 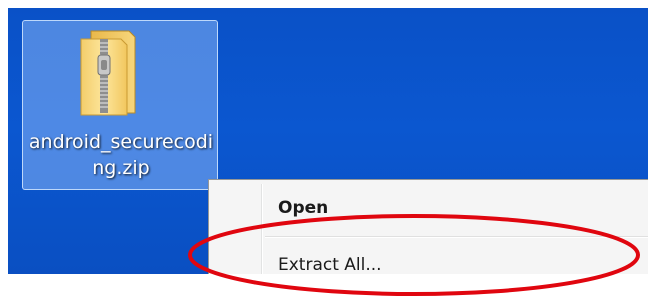 What do you see at coordinates (108, 73) in the screenshot?
I see `zip-folder-icon` at bounding box center [108, 73].